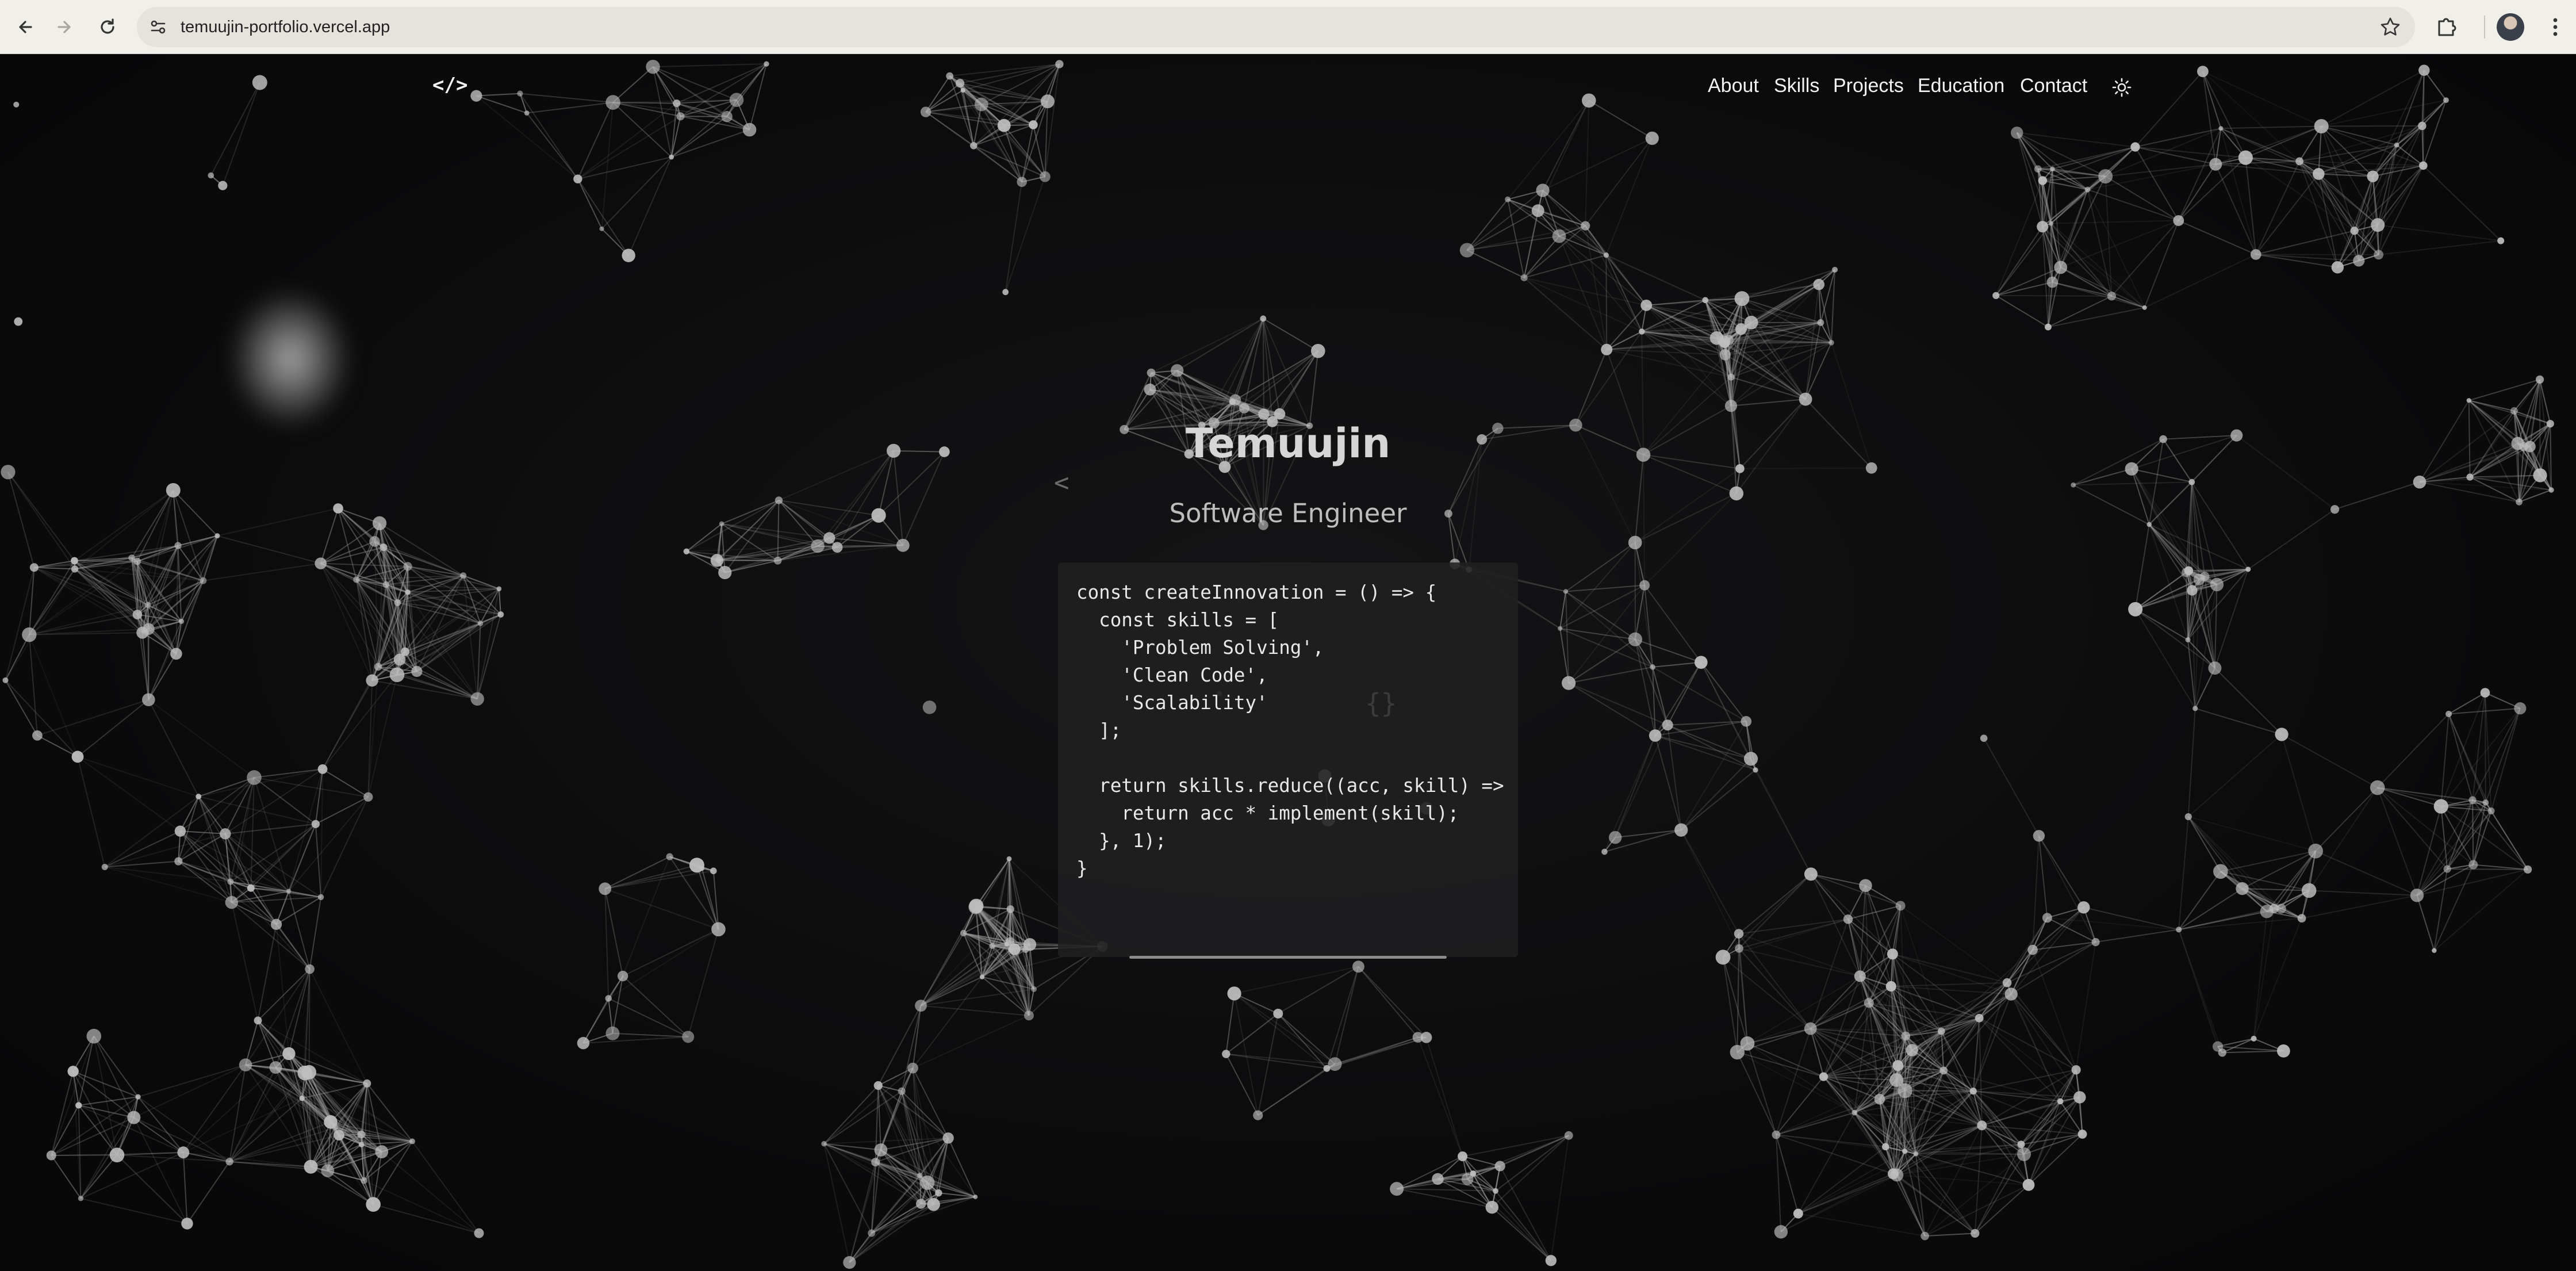 The height and width of the screenshot is (1271, 2576). Describe the element at coordinates (1796, 86) in the screenshot. I see `nav-skills: Skills` at that location.